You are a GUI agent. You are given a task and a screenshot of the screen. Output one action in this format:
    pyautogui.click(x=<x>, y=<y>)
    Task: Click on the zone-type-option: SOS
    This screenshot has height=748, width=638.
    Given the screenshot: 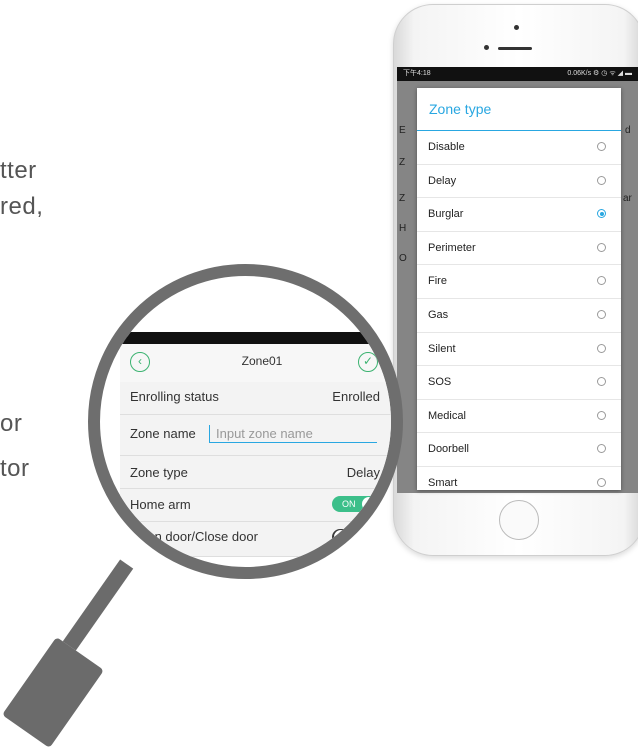 What is the action you would take?
    pyautogui.click(x=519, y=383)
    